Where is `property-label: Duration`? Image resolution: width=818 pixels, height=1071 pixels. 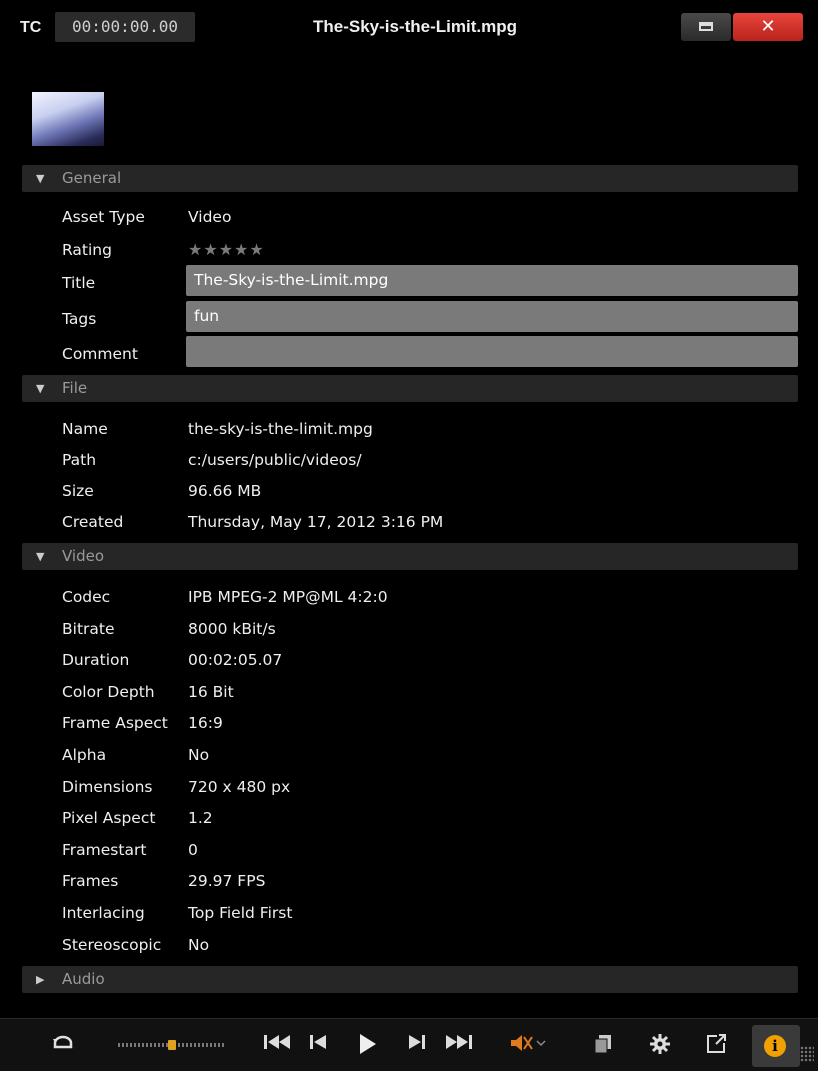 property-label: Duration is located at coordinates (96, 660).